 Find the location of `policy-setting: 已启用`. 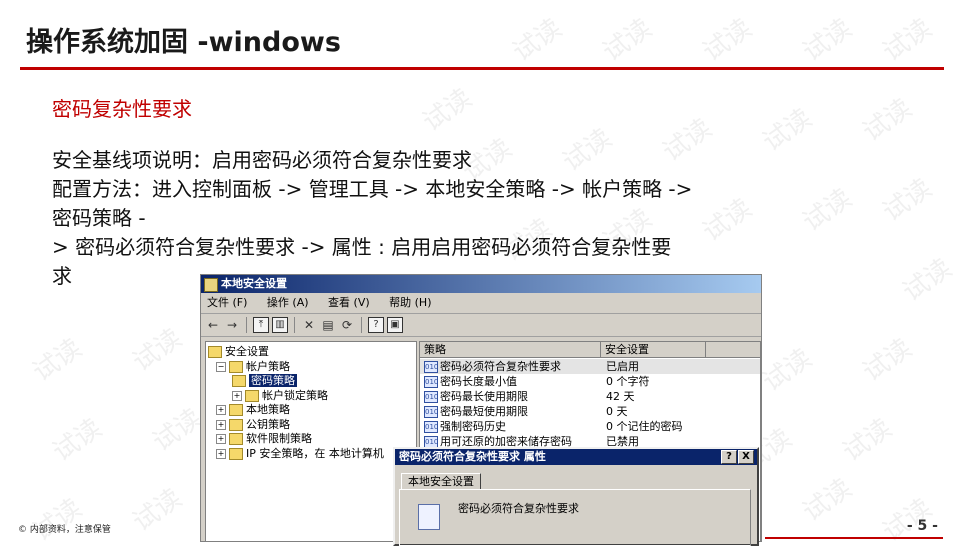

policy-setting: 已启用 is located at coordinates (622, 366).